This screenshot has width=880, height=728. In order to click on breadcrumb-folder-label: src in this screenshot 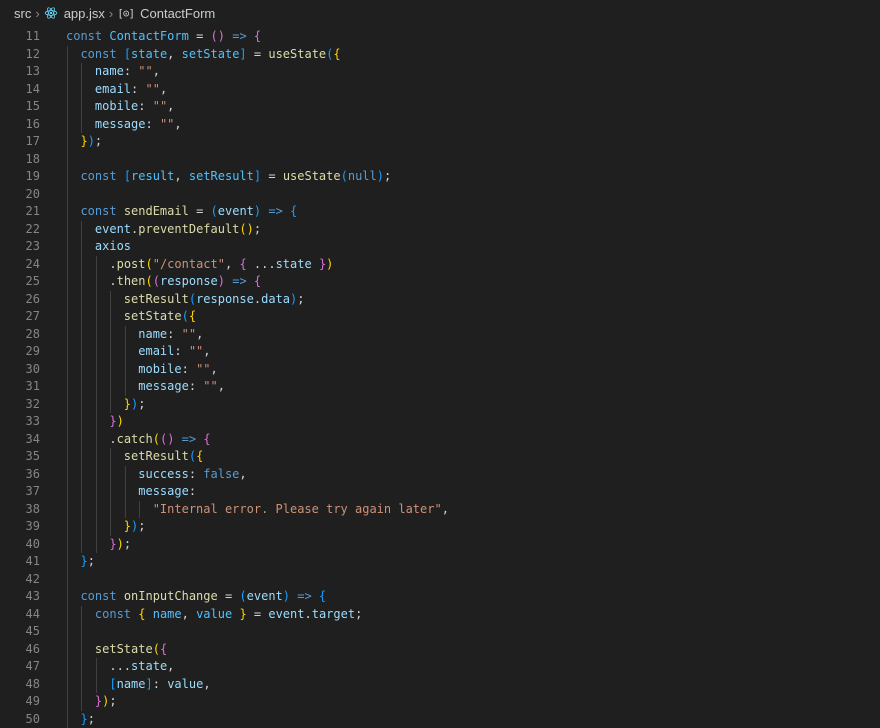, I will do `click(22, 13)`.